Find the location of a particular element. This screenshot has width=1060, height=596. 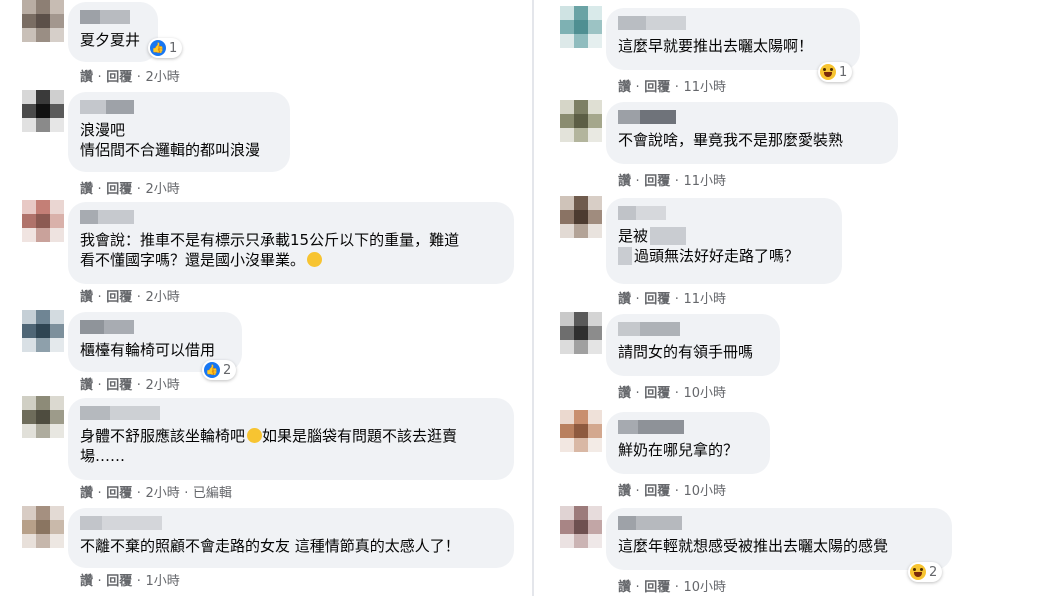

comment-text: 不離不棄的照顧不會走路的女友 這種情節真的太感人了！ is located at coordinates (270, 546).